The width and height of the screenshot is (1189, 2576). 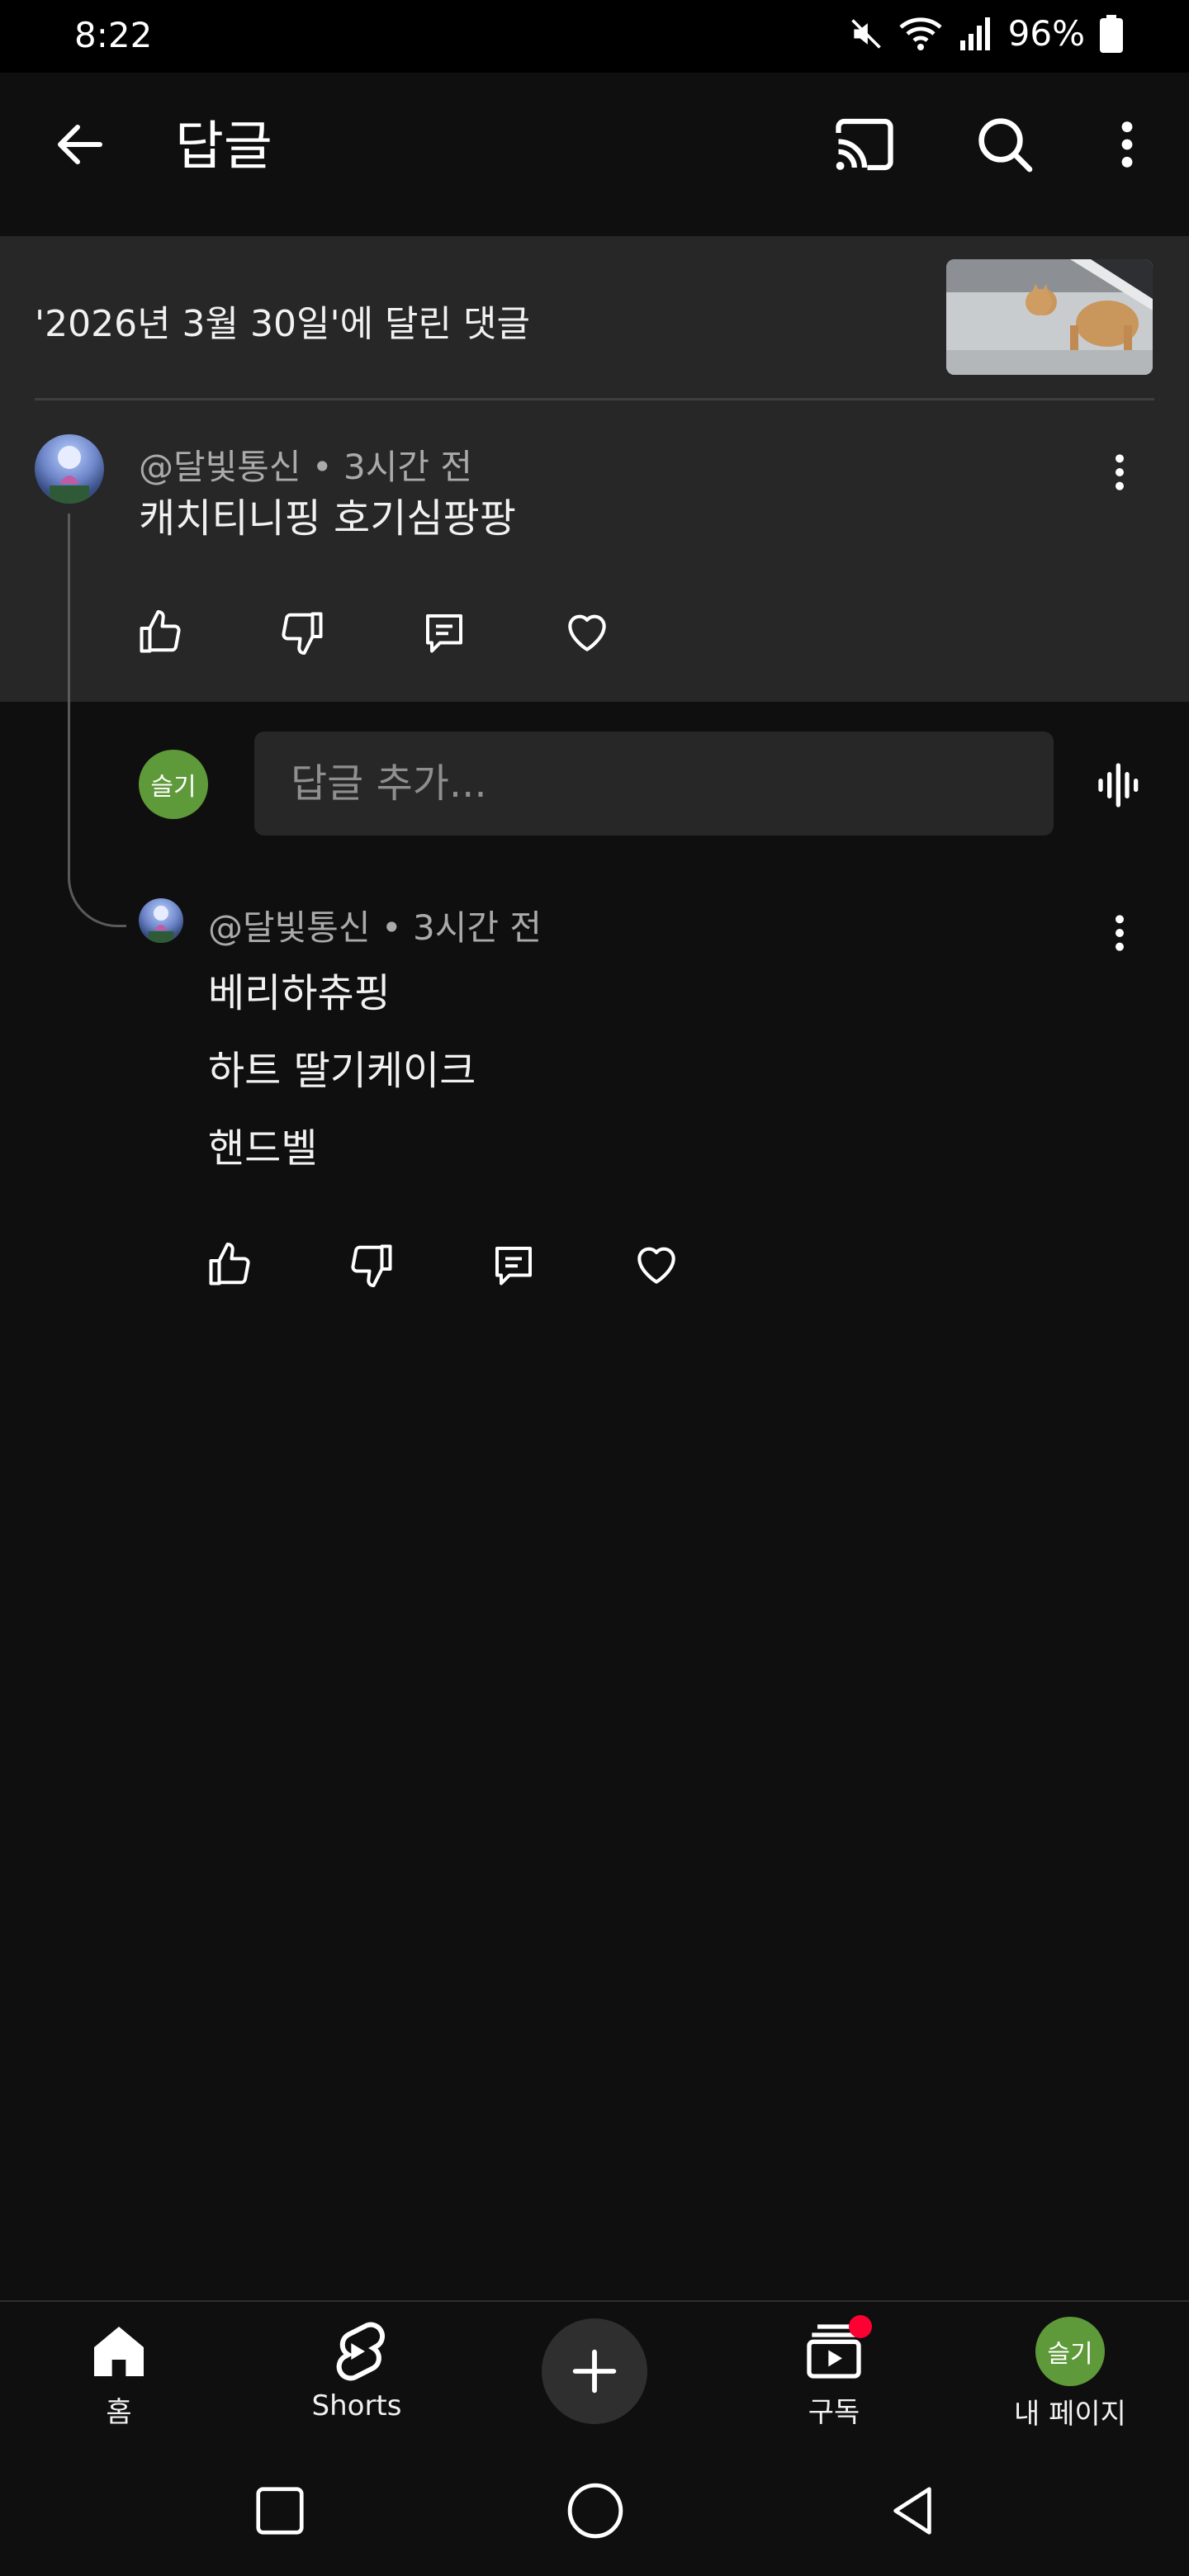 I want to click on recent-apps-icon, so click(x=279, y=2510).